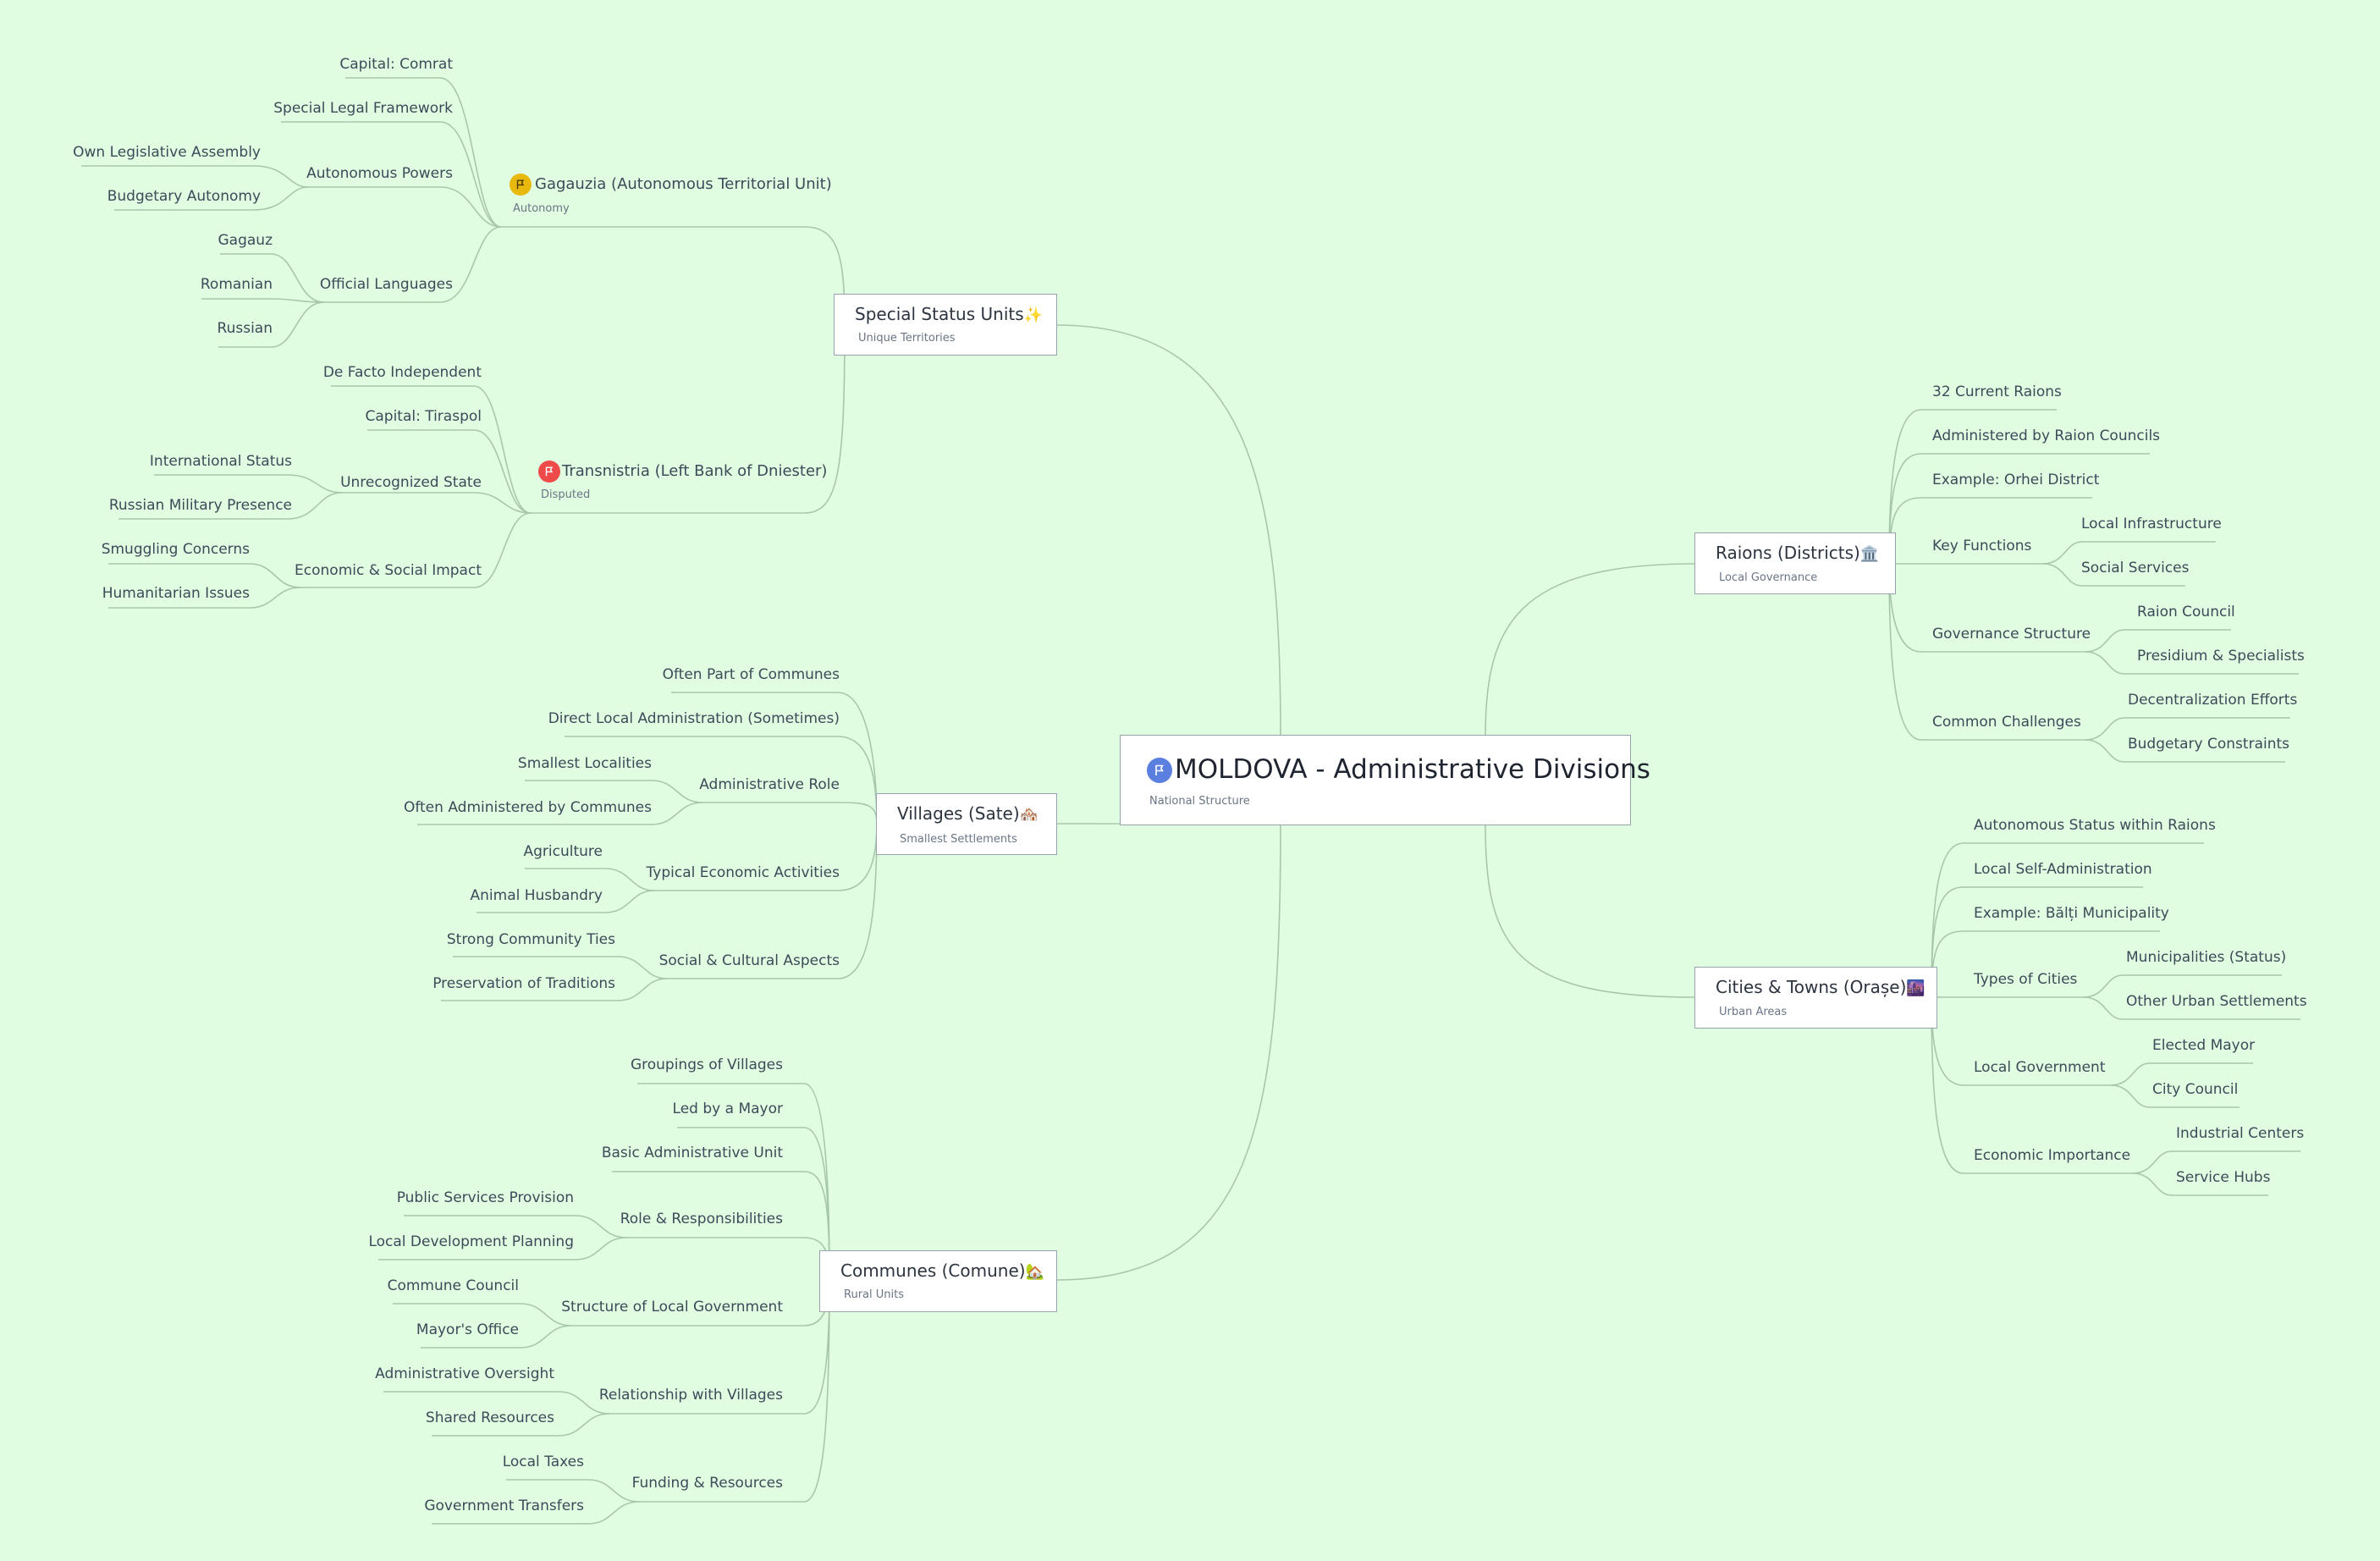 The image size is (2380, 1561). Describe the element at coordinates (528, 807) in the screenshot. I see `villages-role-item: Often Administered by Communes` at that location.